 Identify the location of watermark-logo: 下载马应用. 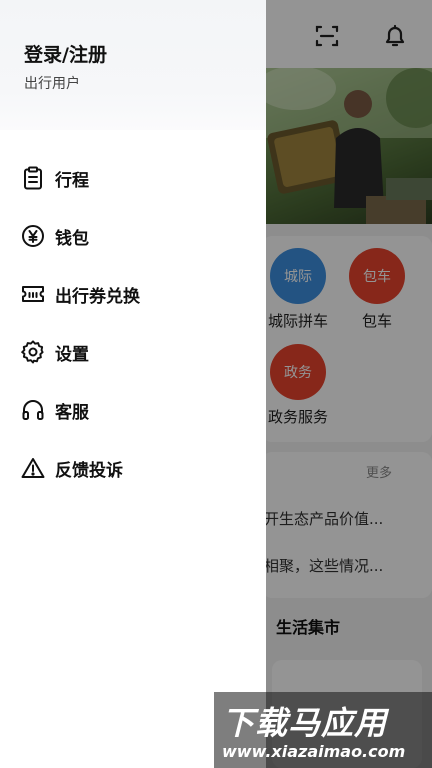
(305, 723).